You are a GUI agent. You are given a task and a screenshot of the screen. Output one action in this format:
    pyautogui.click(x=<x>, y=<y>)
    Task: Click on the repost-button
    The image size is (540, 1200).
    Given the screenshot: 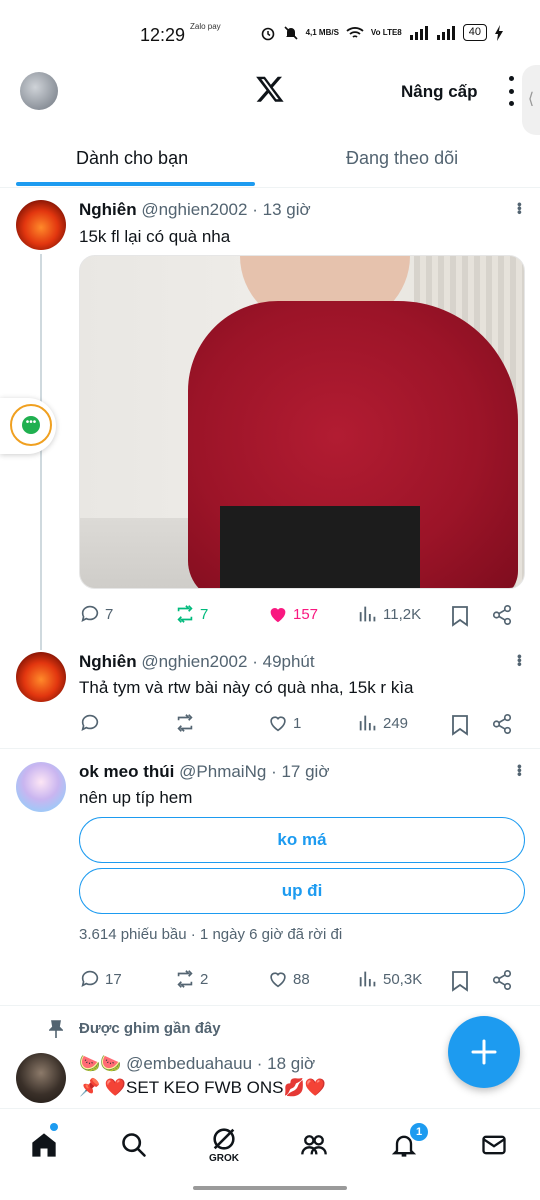 What is the action you would take?
    pyautogui.click(x=187, y=723)
    